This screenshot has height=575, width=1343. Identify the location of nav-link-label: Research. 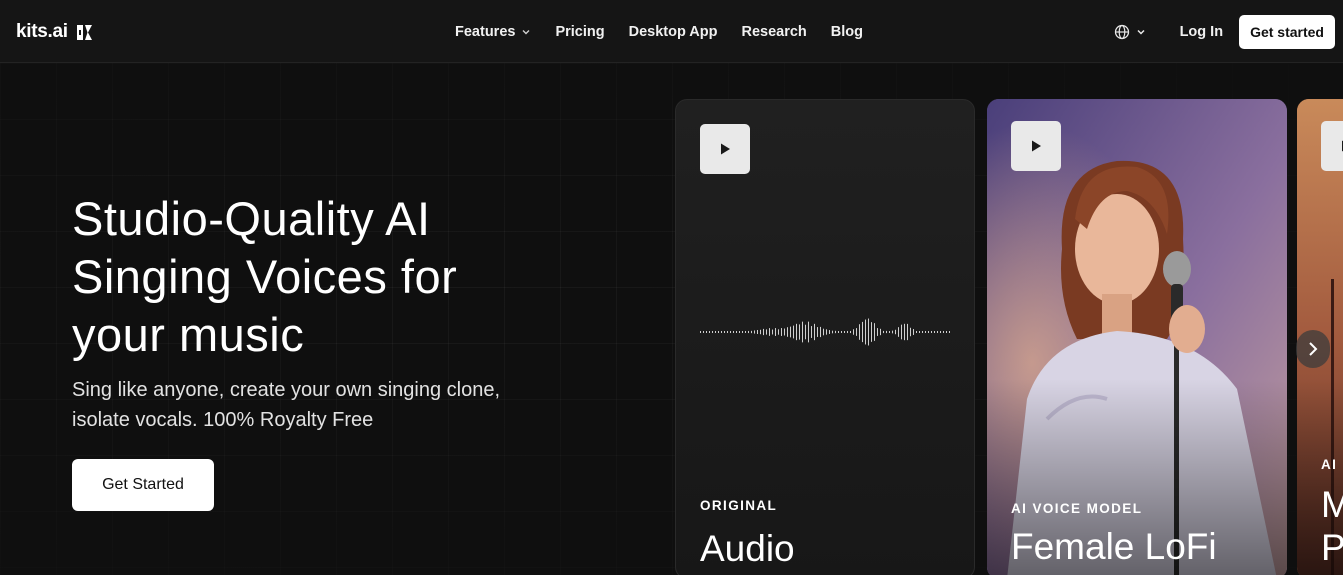
(774, 32).